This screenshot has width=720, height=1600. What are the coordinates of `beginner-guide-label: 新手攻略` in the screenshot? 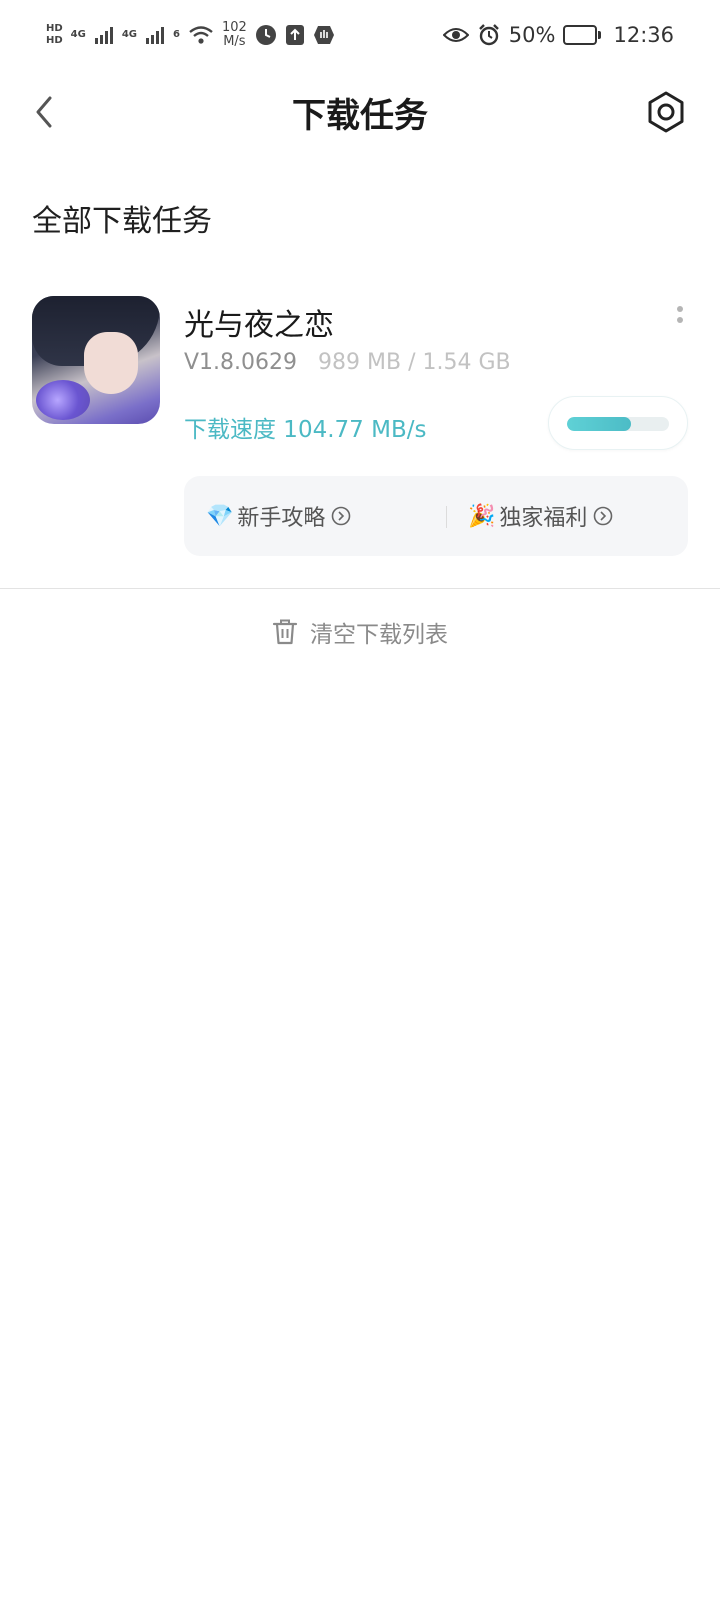 It's located at (281, 518).